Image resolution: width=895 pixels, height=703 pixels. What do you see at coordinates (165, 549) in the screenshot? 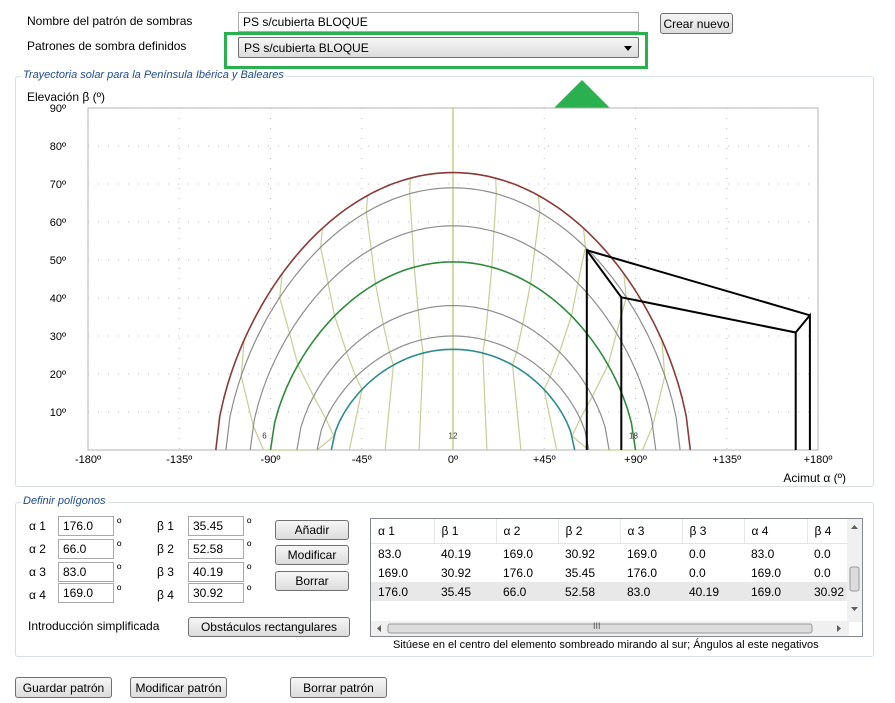
I see `beta2-label: β 2` at bounding box center [165, 549].